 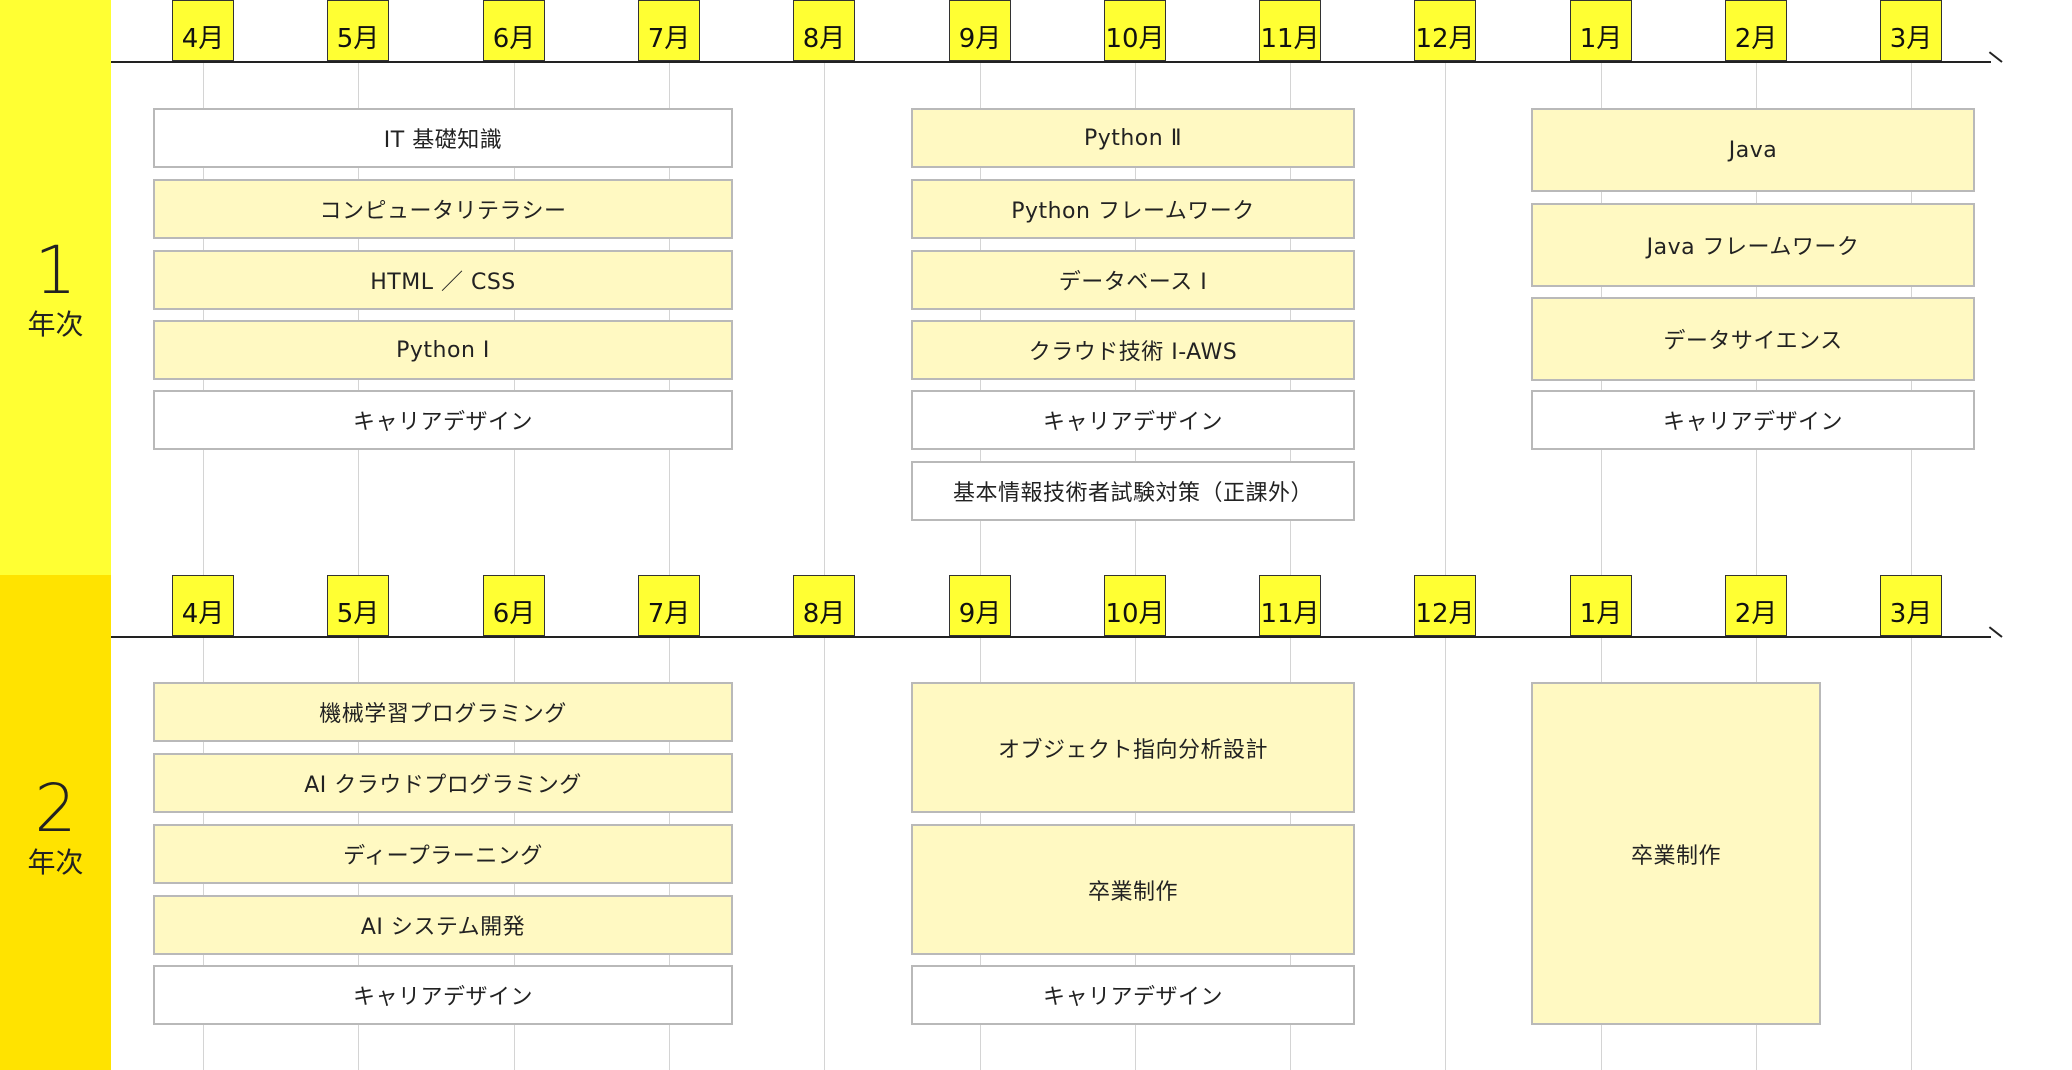 I want to click on course-block: Python Ⅱ, so click(x=1133, y=138).